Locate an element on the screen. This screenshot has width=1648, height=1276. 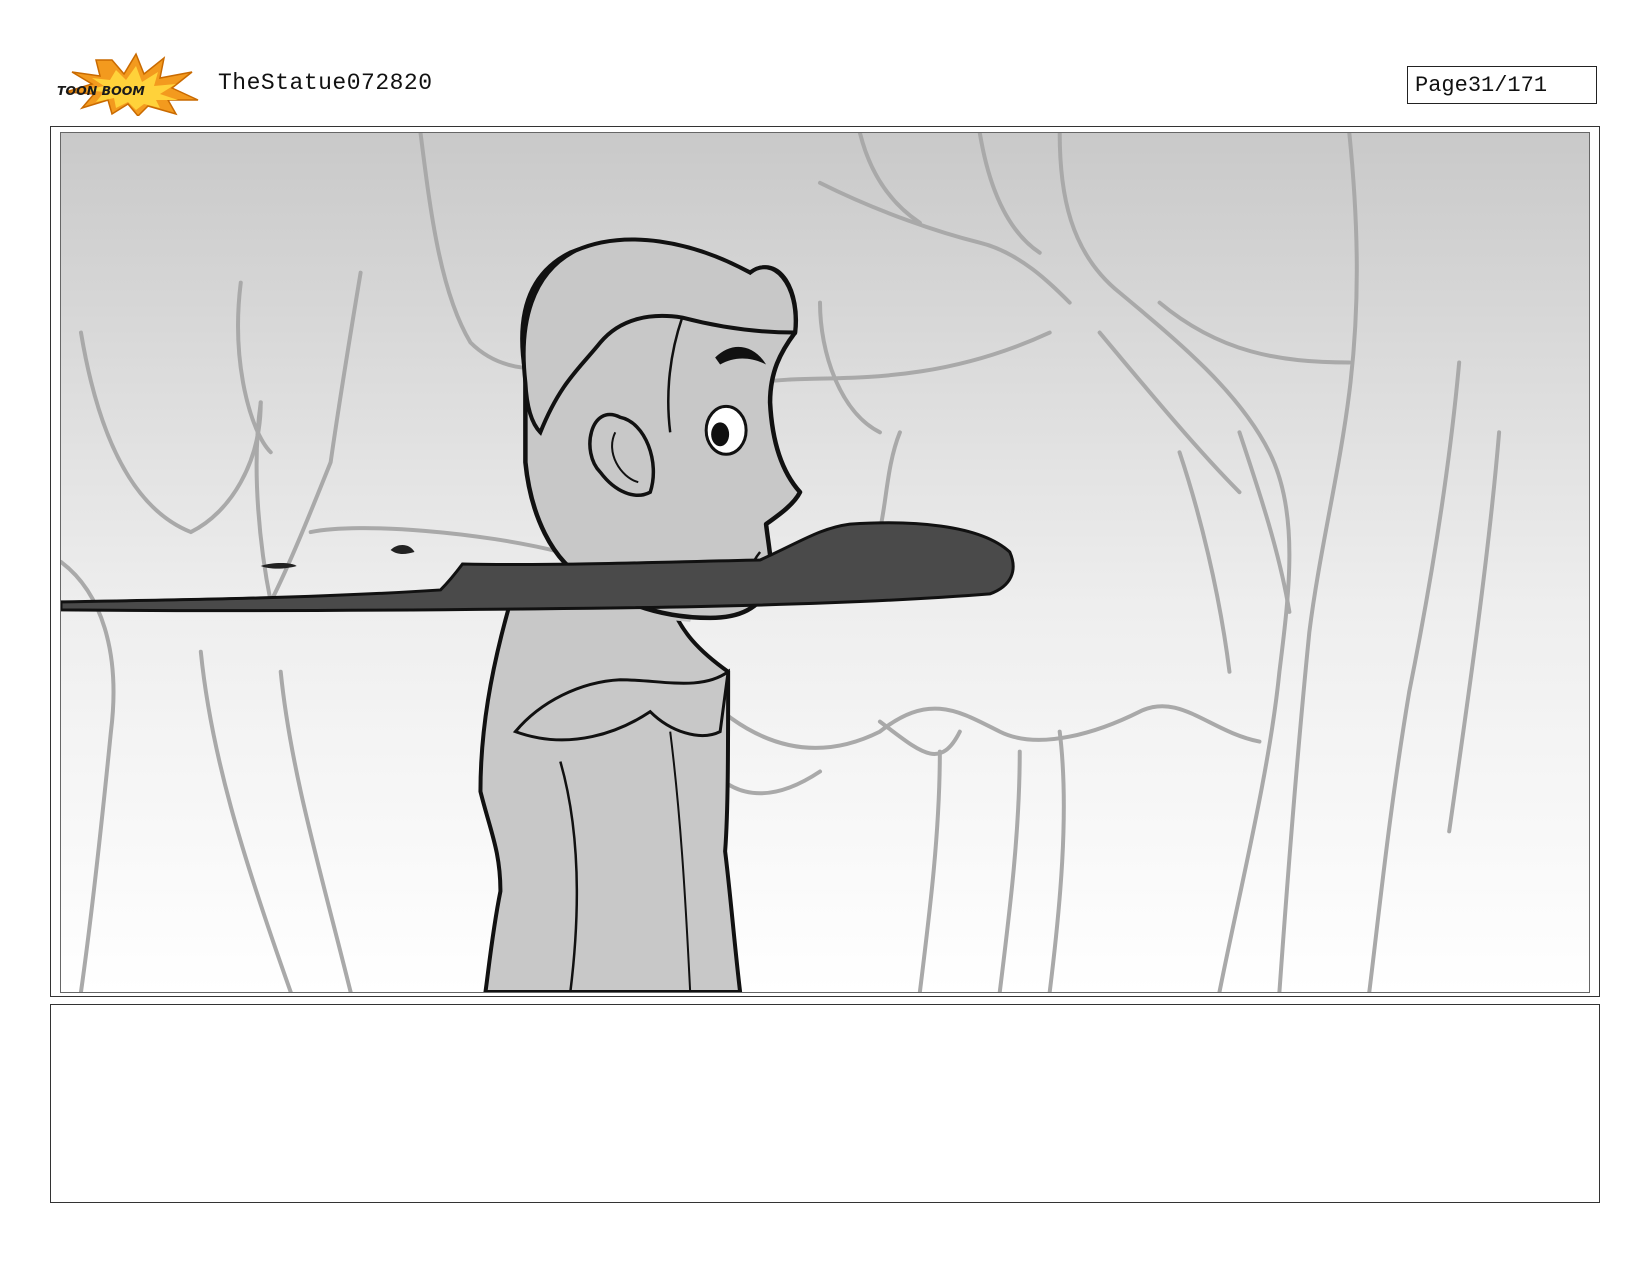
page-indicator: Page 31/171 is located at coordinates (1502, 85).